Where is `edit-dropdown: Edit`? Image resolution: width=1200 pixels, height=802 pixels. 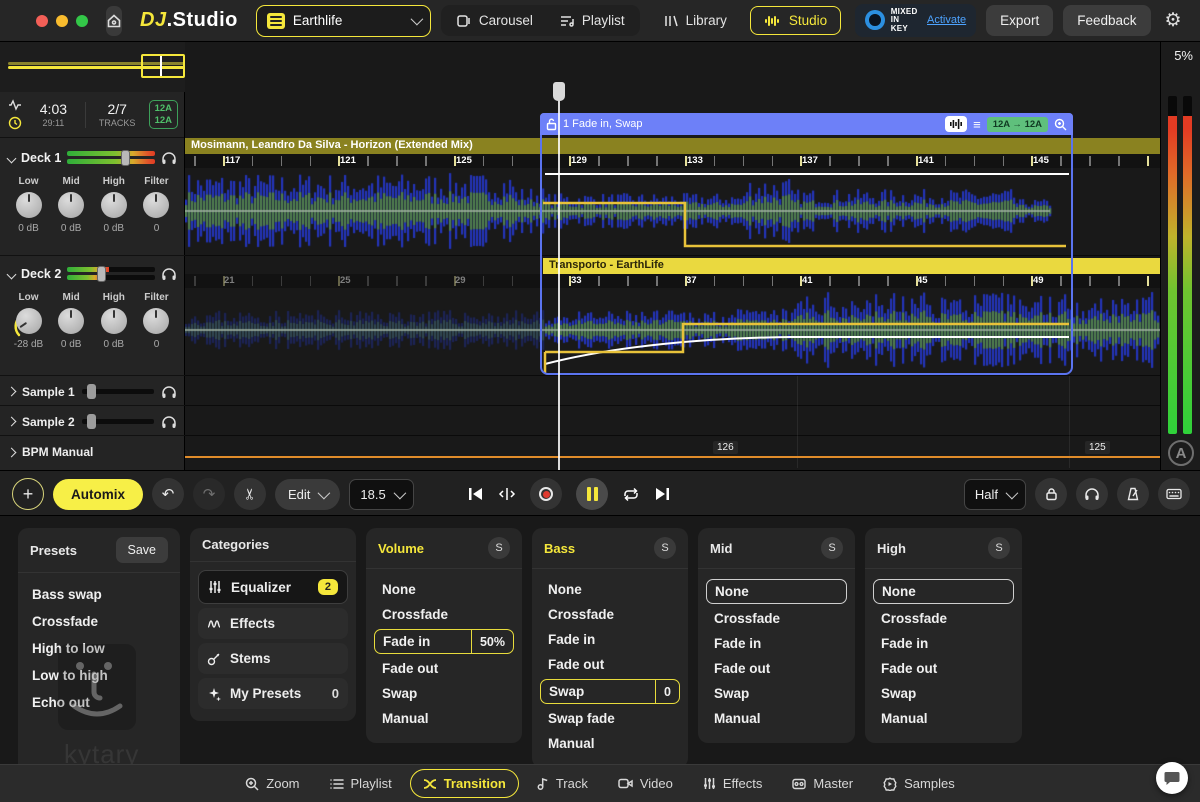 edit-dropdown: Edit is located at coordinates (308, 494).